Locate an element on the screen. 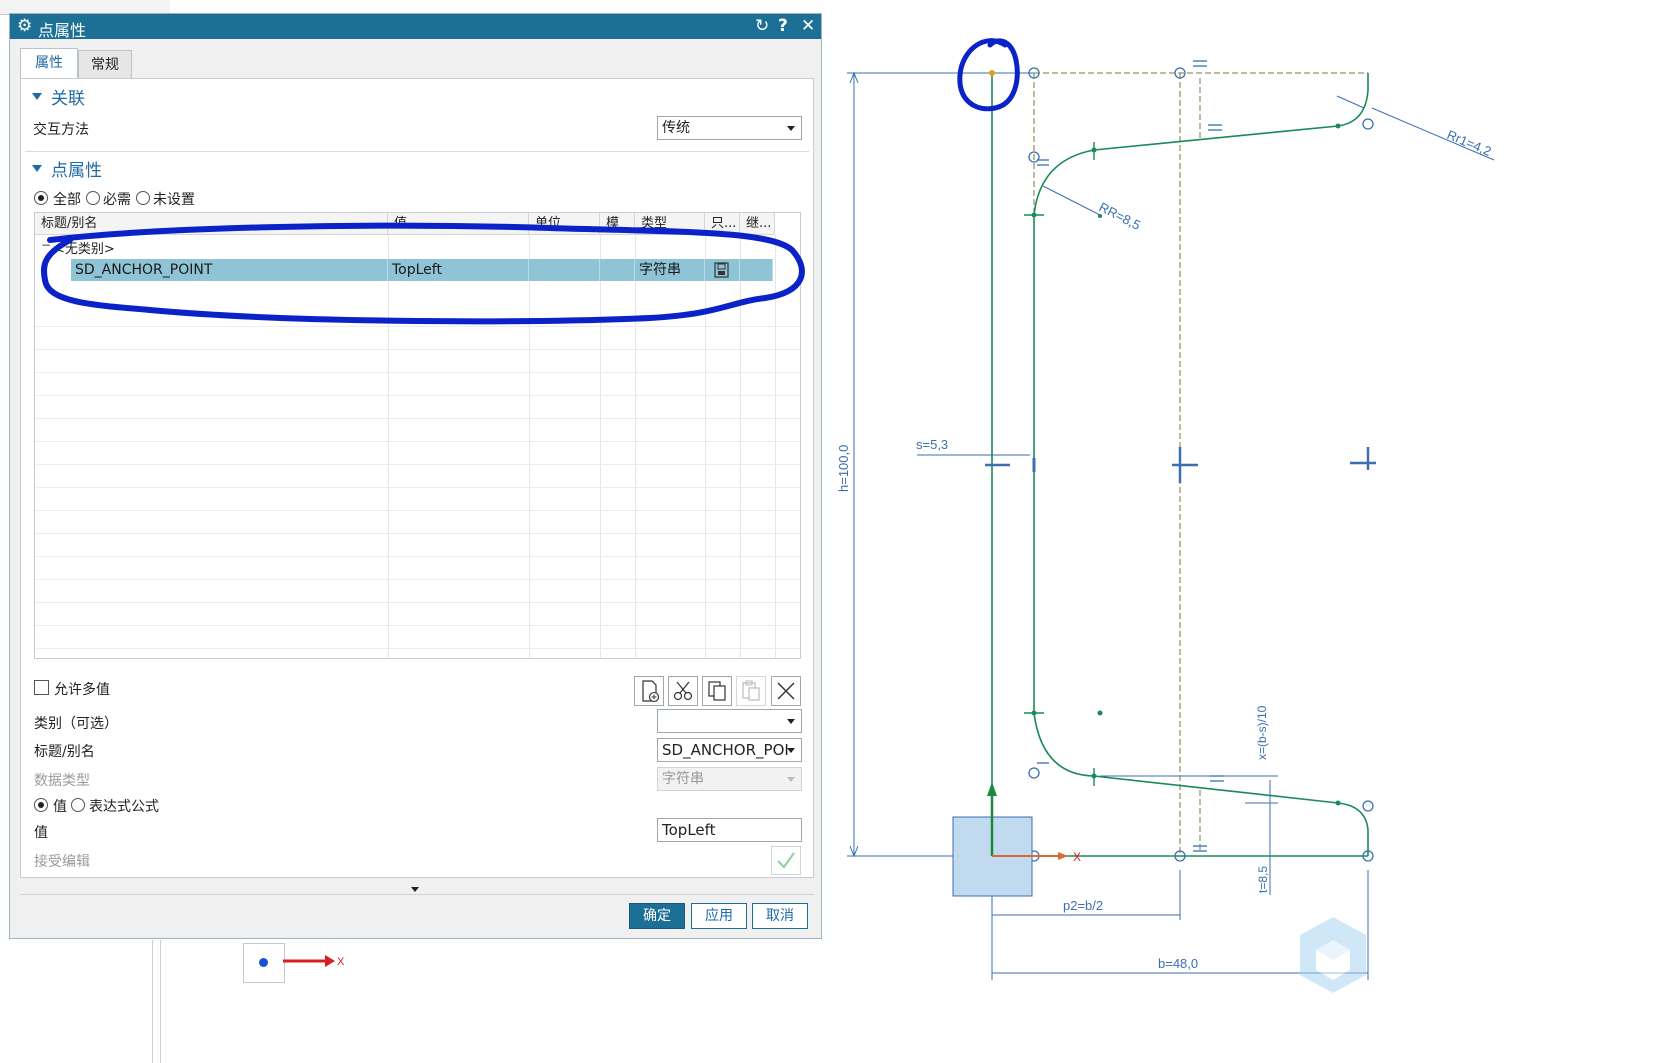 The height and width of the screenshot is (1063, 1653). cut-button is located at coordinates (683, 691).